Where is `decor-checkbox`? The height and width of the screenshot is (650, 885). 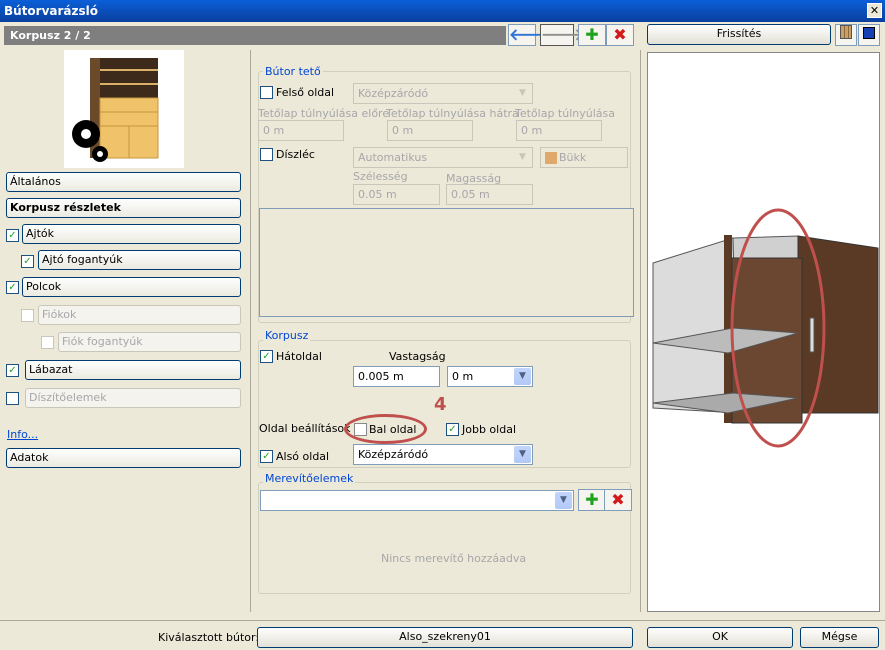 decor-checkbox is located at coordinates (12, 398).